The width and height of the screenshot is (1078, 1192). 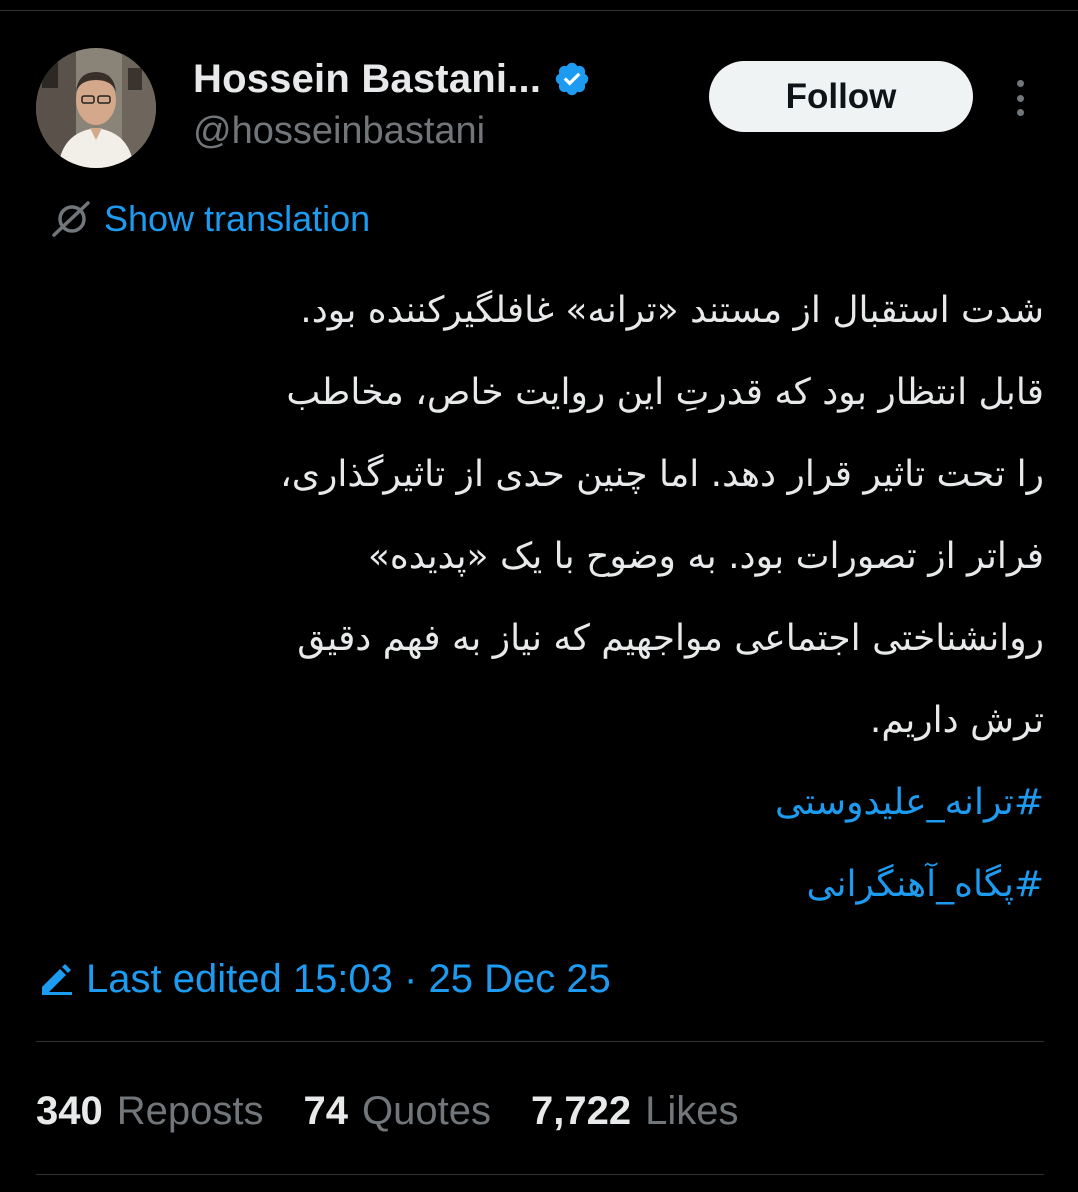 I want to click on engagement-stats: 340 Reposts 74 Quotes 7,722 Likes, so click(x=407, y=1111).